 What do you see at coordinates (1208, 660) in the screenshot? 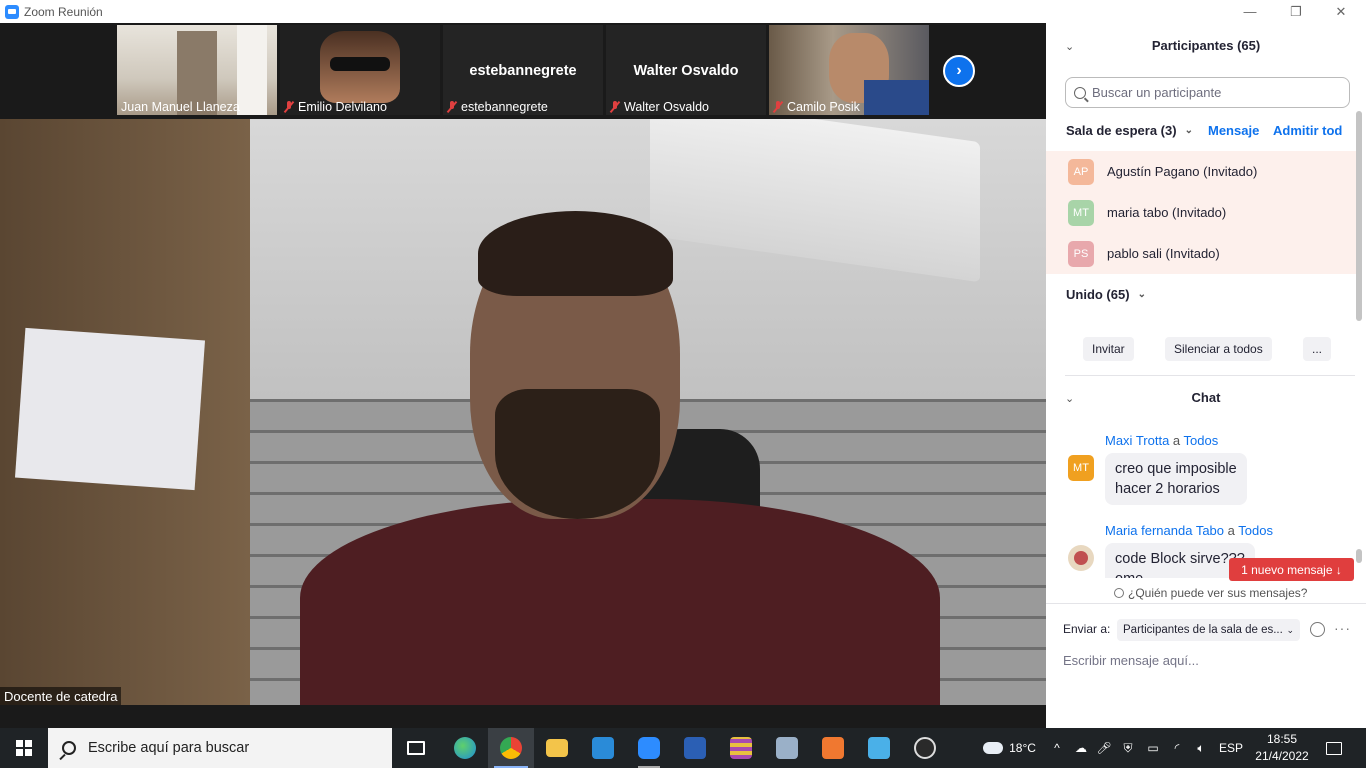
I see `chat-message-input` at bounding box center [1208, 660].